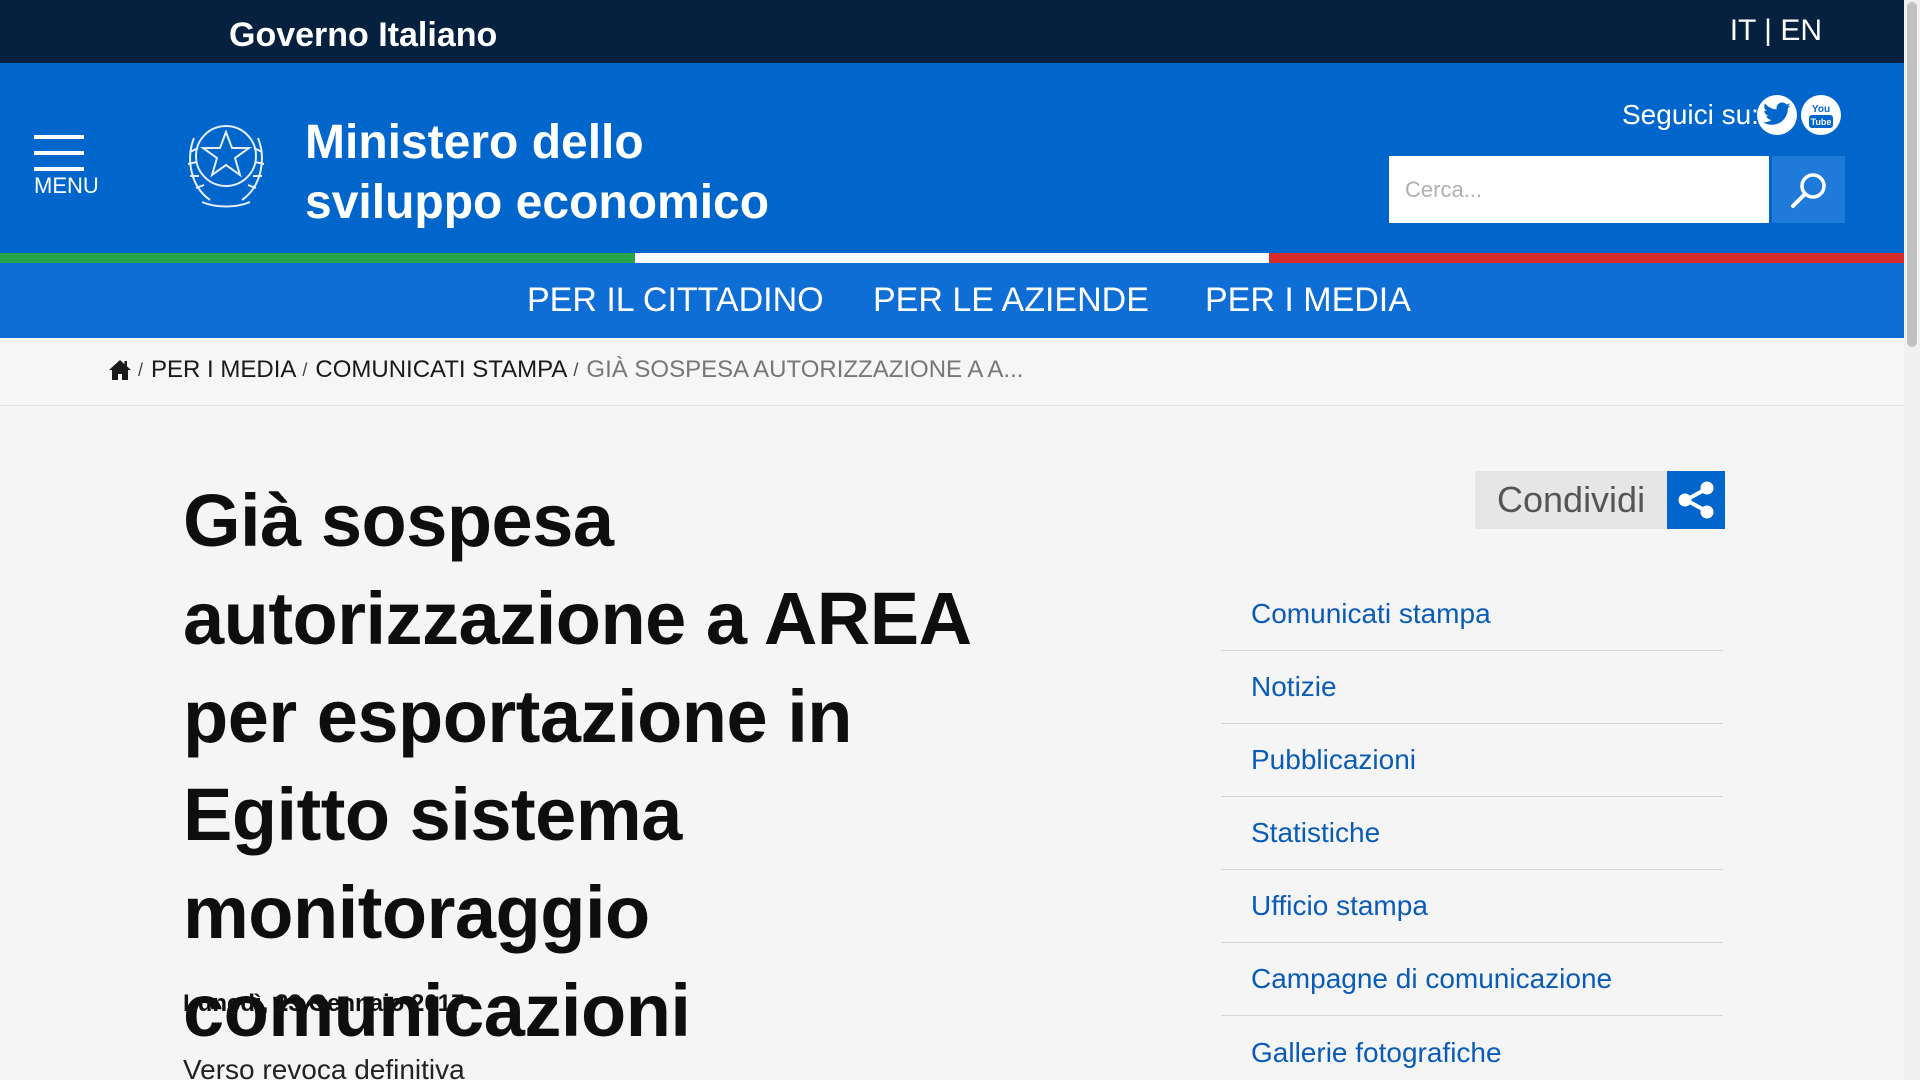 The height and width of the screenshot is (1080, 1920). I want to click on menu-button: MENU, so click(69, 170).